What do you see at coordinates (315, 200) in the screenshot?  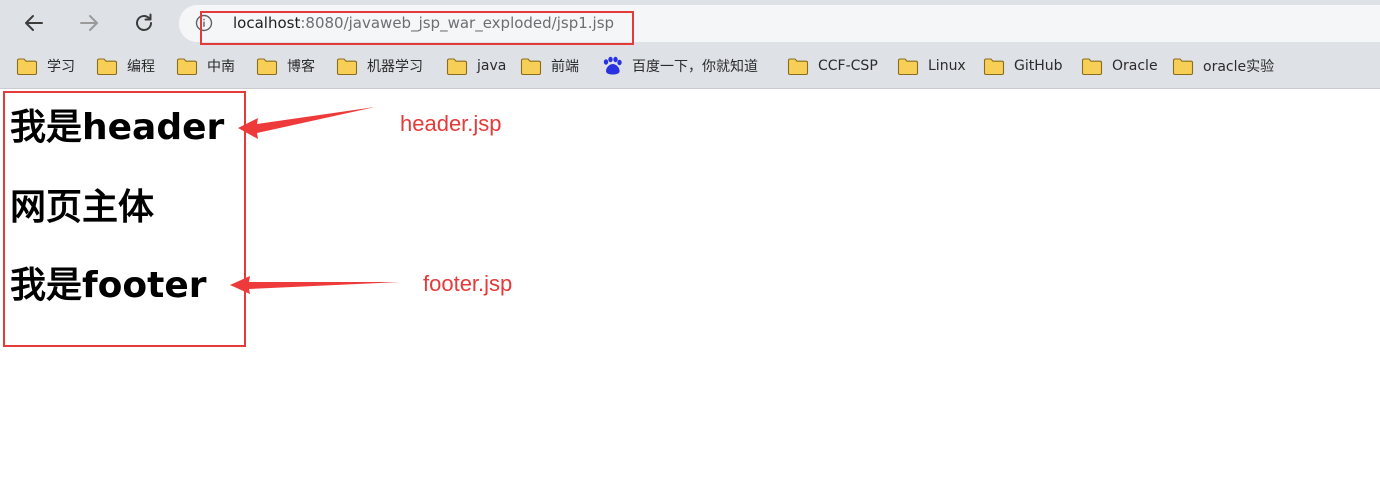 I see `annotation-arrows` at bounding box center [315, 200].